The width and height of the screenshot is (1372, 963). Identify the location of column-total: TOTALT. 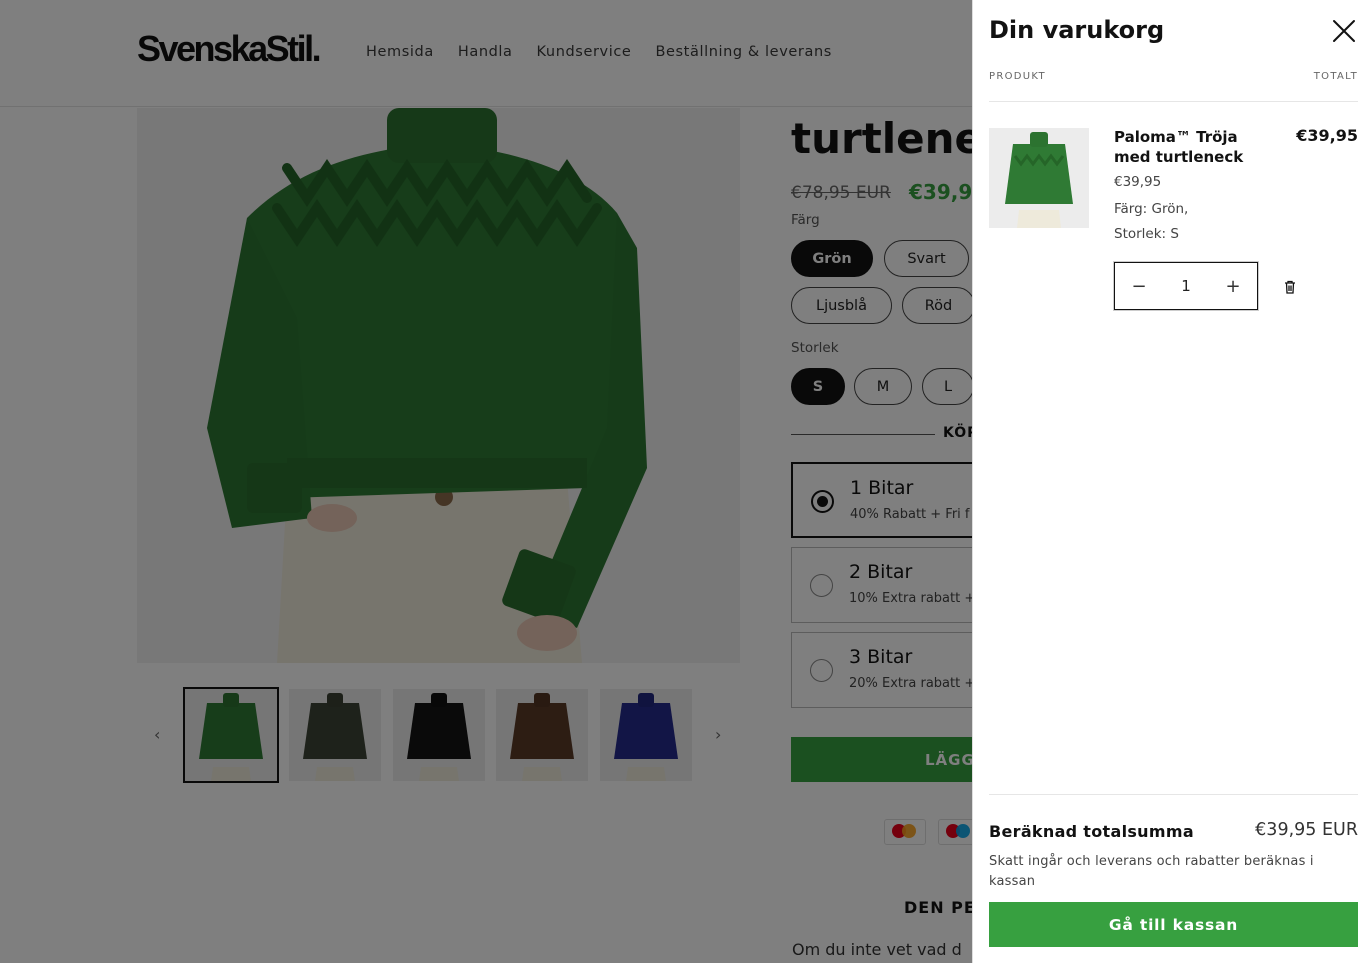
(1335, 76).